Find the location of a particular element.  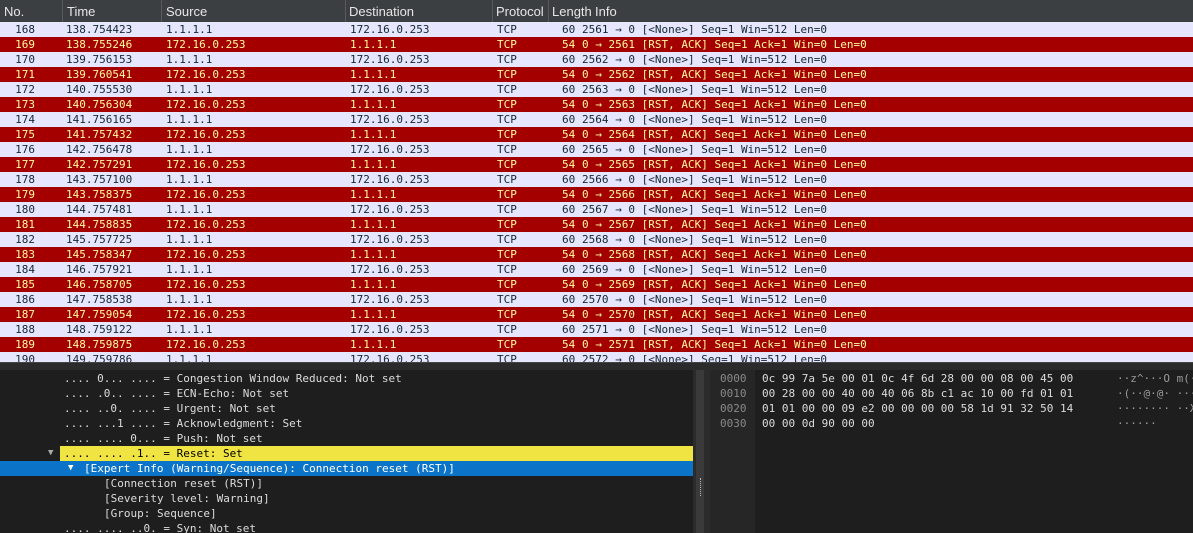

packet-no: 176 is located at coordinates (25, 149).